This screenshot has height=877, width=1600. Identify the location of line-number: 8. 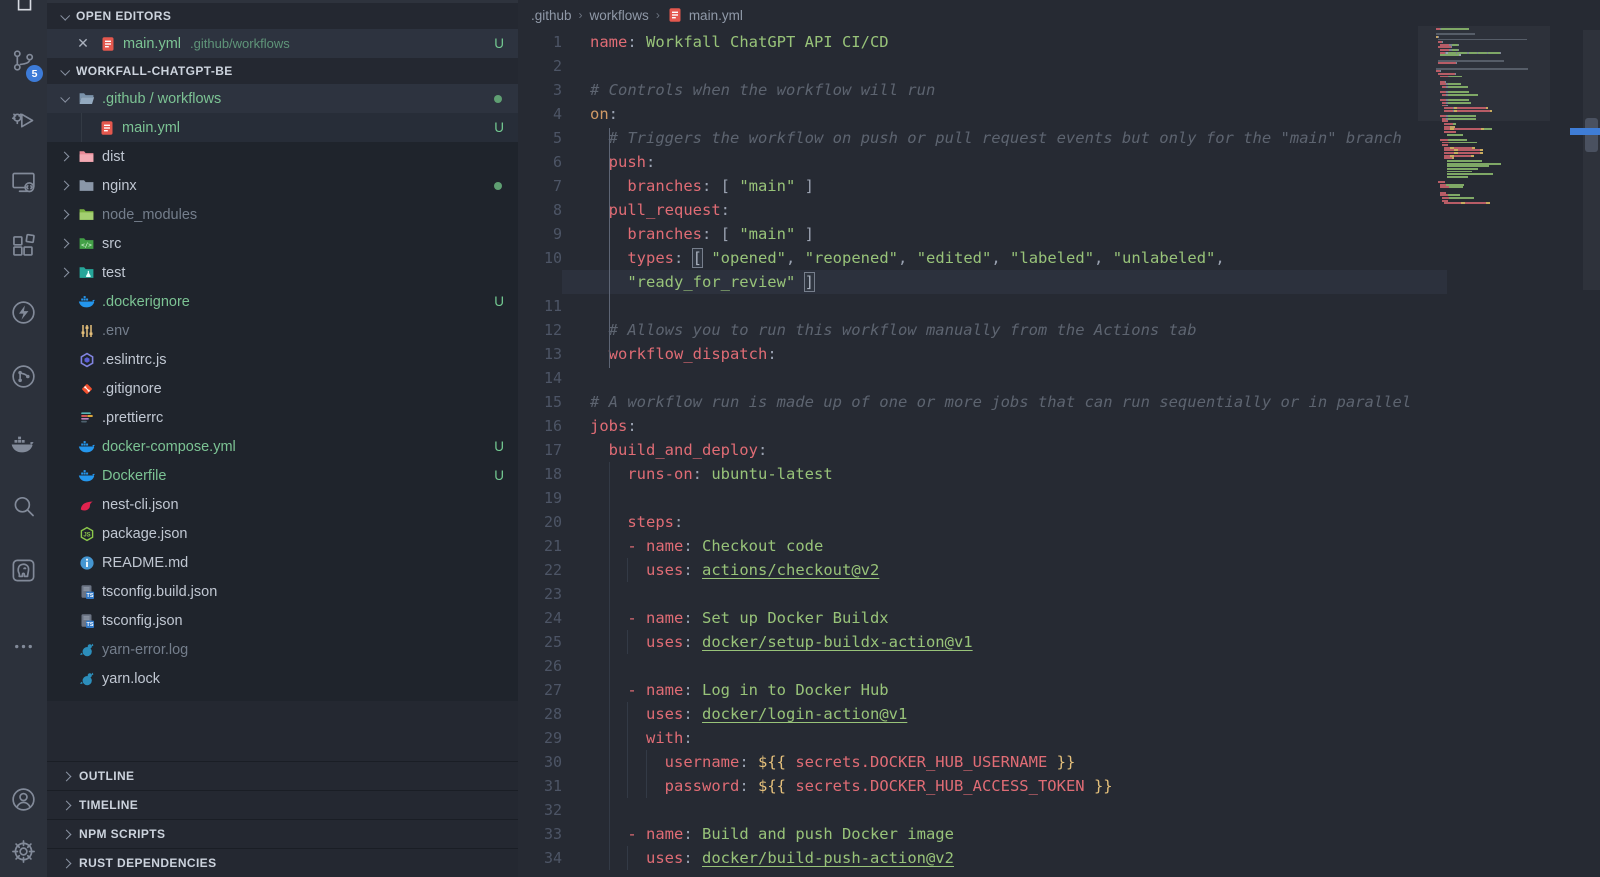
(557, 210).